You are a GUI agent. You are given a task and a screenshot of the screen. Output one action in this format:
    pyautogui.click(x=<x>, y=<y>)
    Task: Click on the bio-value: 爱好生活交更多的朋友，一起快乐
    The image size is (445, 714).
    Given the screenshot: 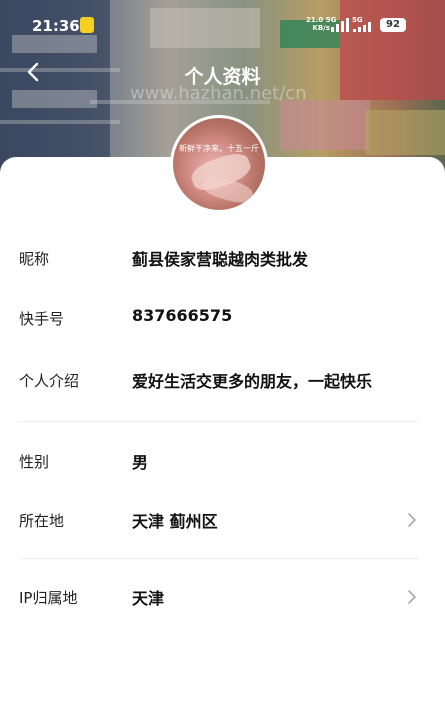 What is the action you would take?
    pyautogui.click(x=252, y=381)
    